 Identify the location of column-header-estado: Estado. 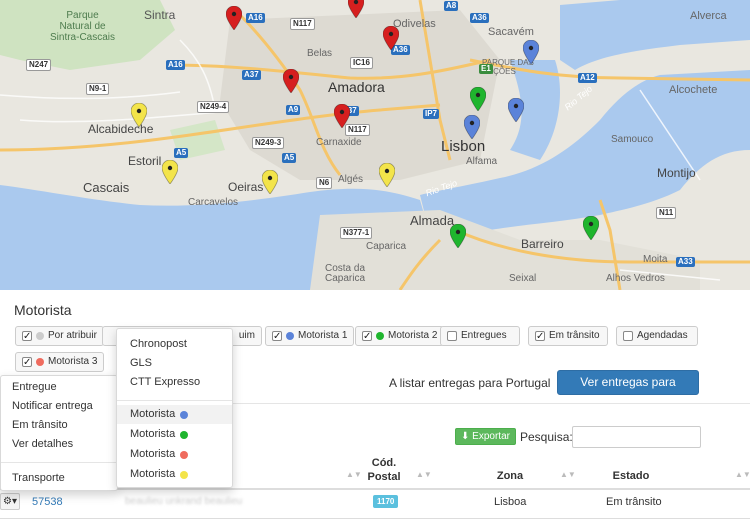
(631, 476).